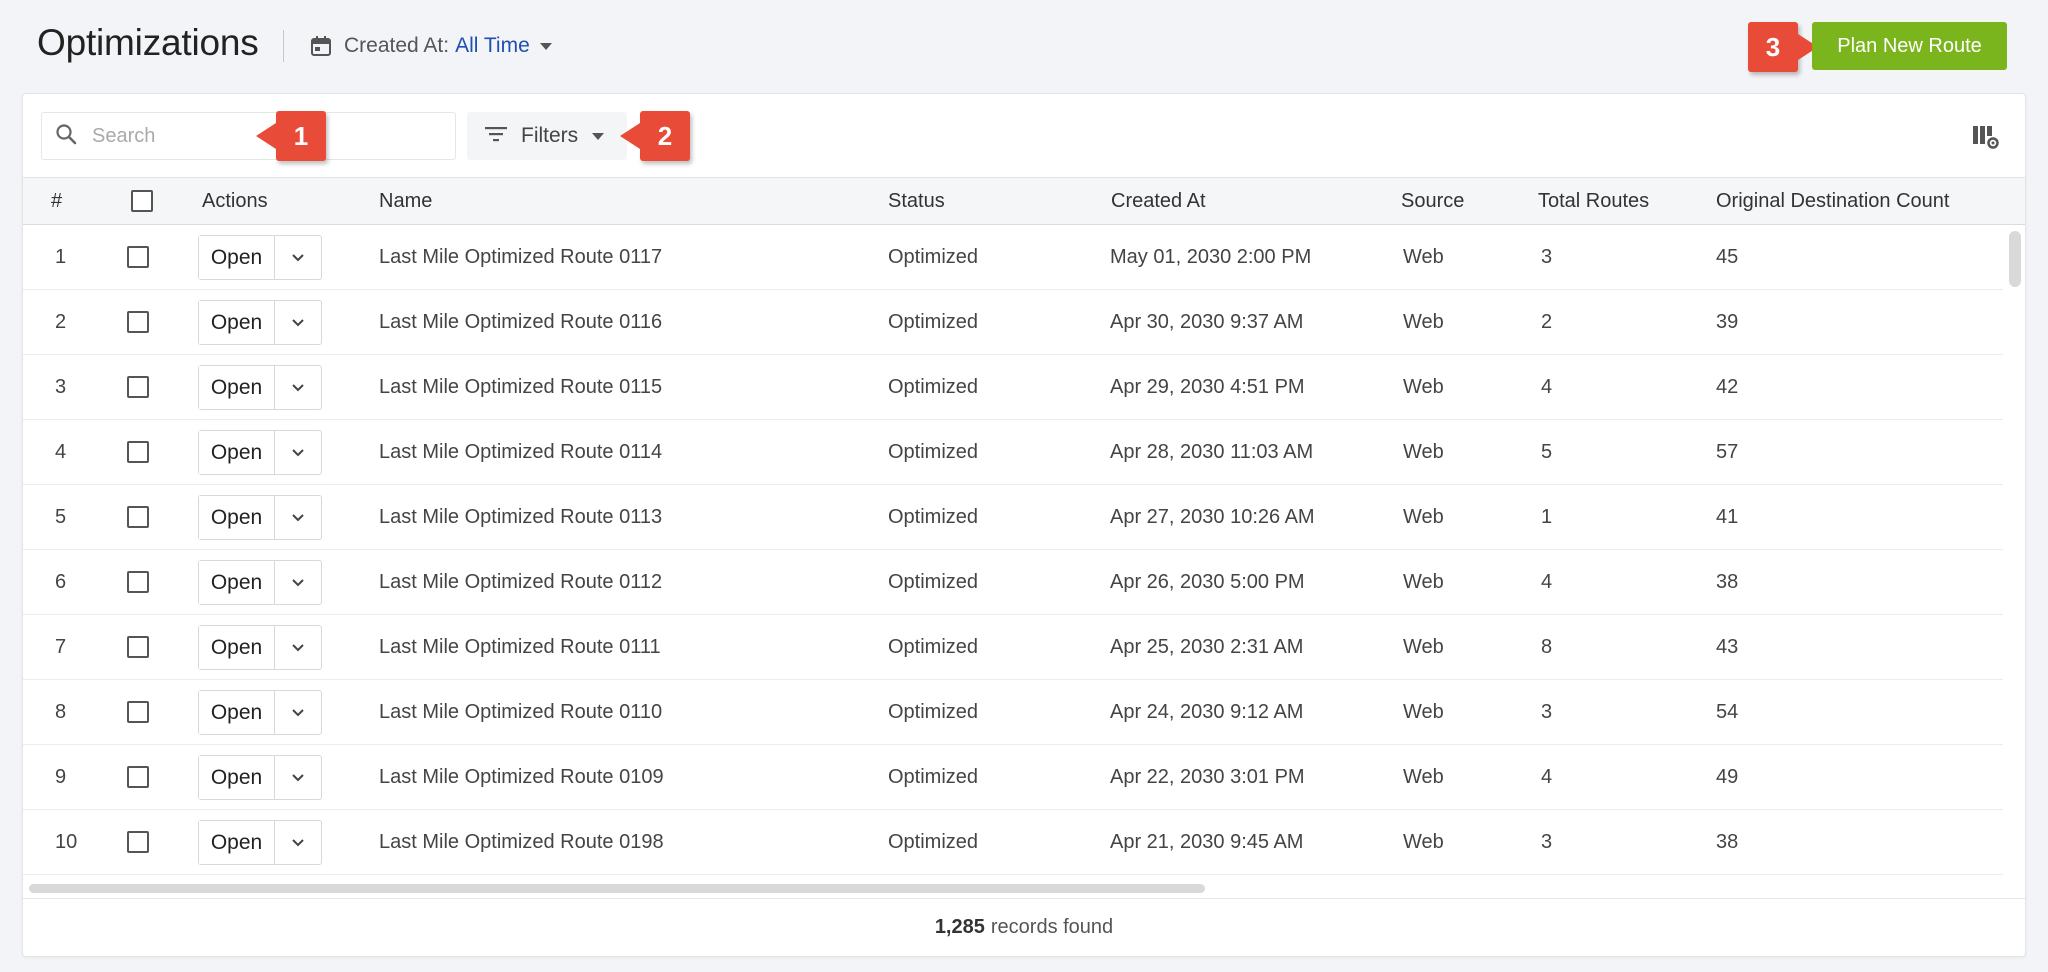  I want to click on caret-down-icon, so click(598, 136).